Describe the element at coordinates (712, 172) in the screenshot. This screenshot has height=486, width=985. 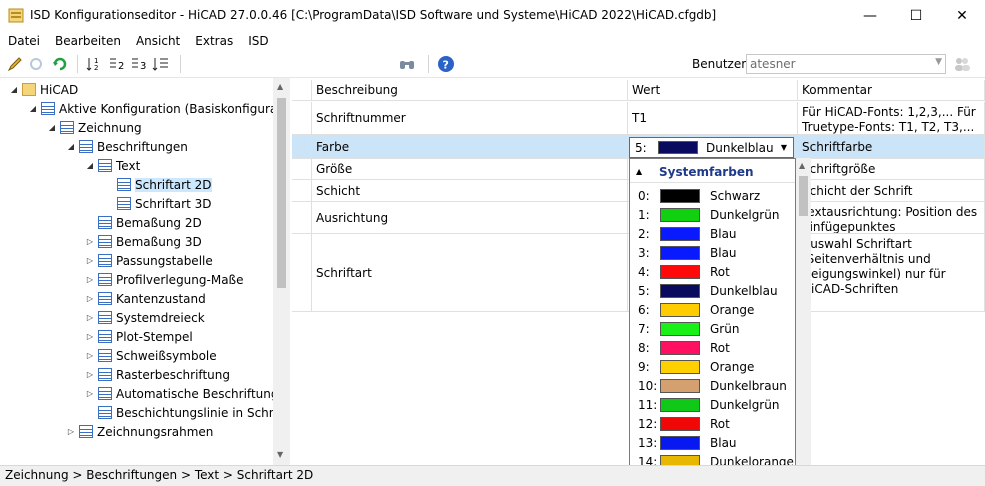
I see `popup-header: ▲ Systemfarben` at that location.